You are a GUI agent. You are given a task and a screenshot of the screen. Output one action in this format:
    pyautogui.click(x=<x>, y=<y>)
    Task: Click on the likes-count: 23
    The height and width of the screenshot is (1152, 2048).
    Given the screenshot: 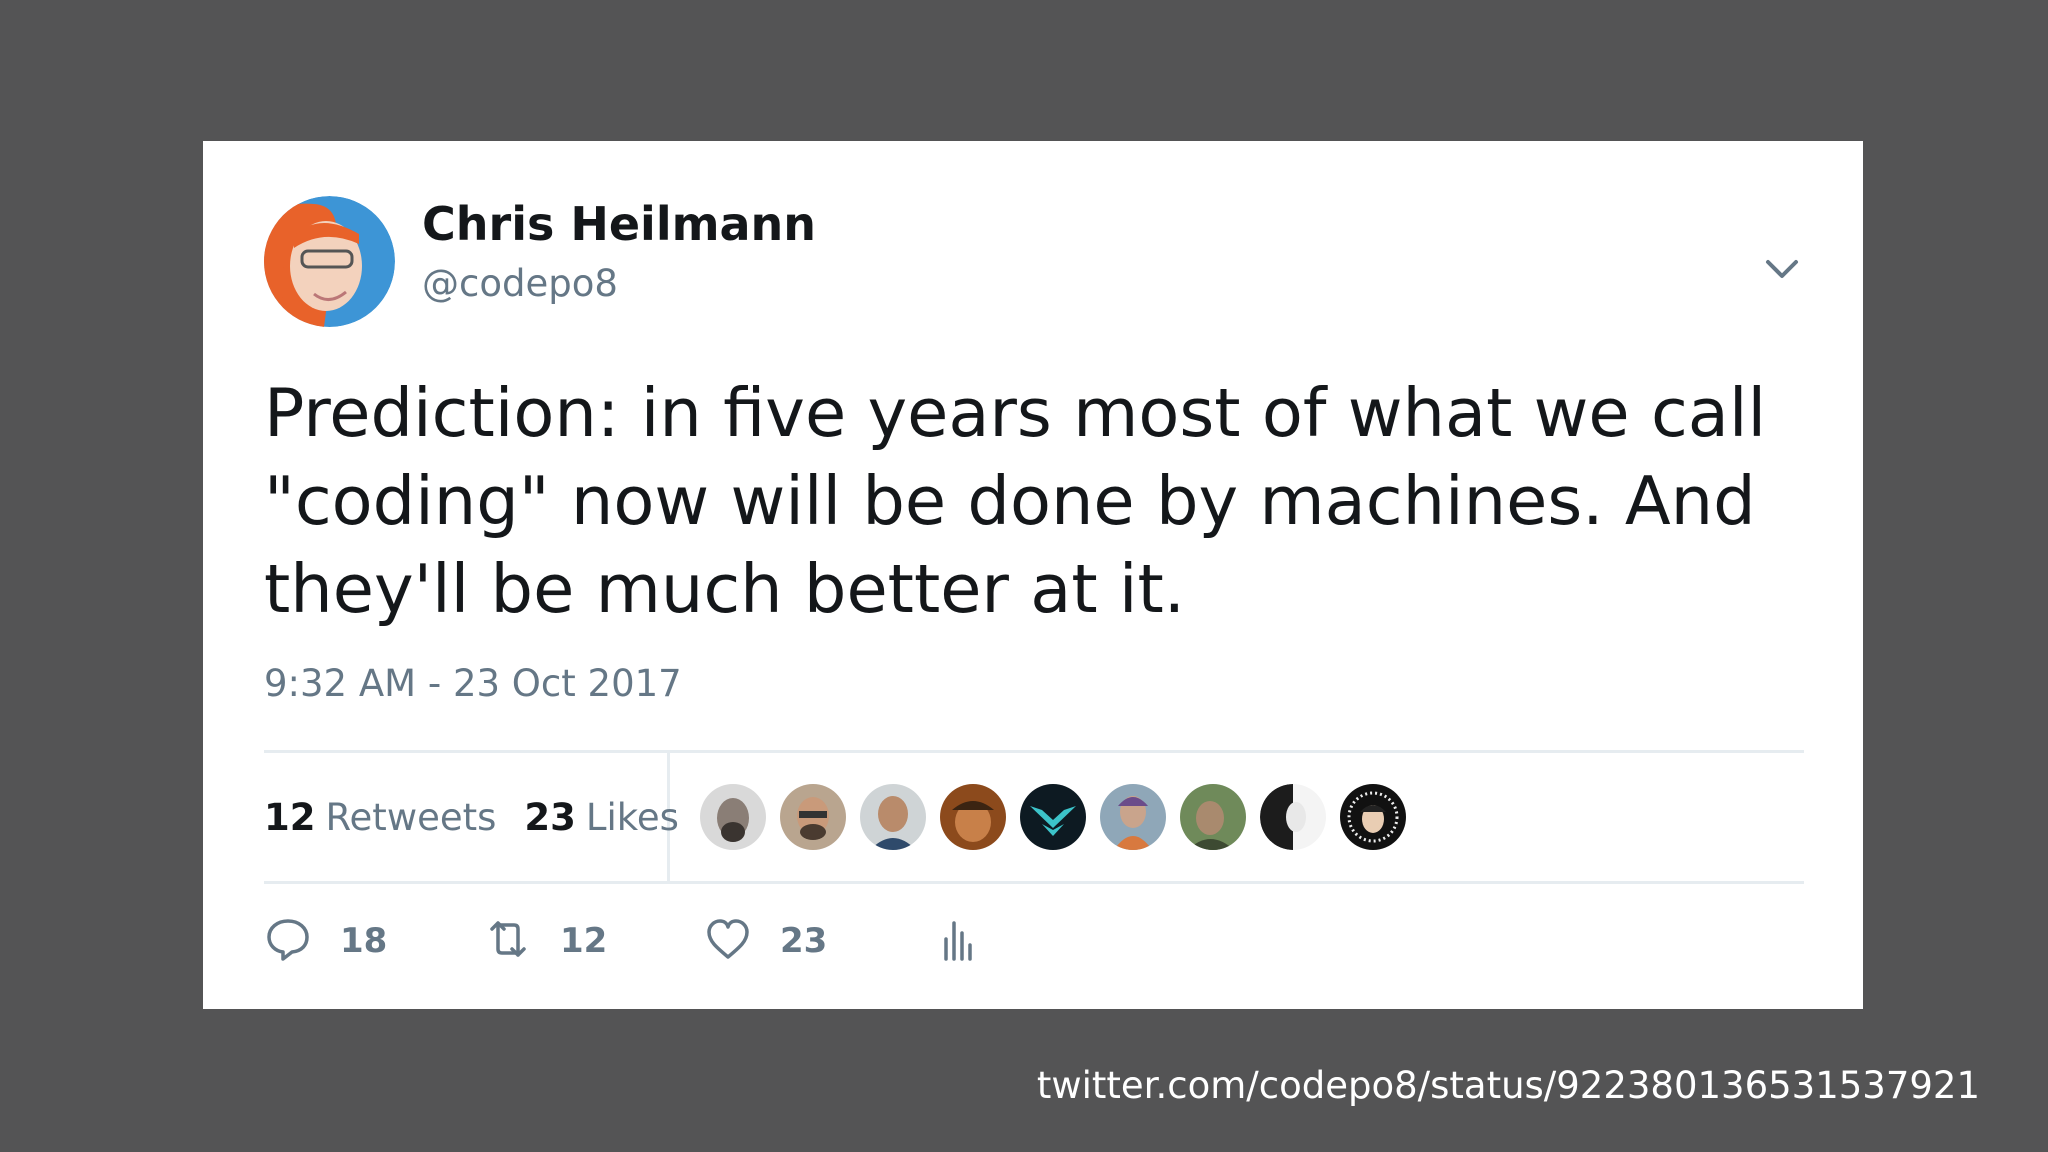 What is the action you would take?
    pyautogui.click(x=550, y=817)
    